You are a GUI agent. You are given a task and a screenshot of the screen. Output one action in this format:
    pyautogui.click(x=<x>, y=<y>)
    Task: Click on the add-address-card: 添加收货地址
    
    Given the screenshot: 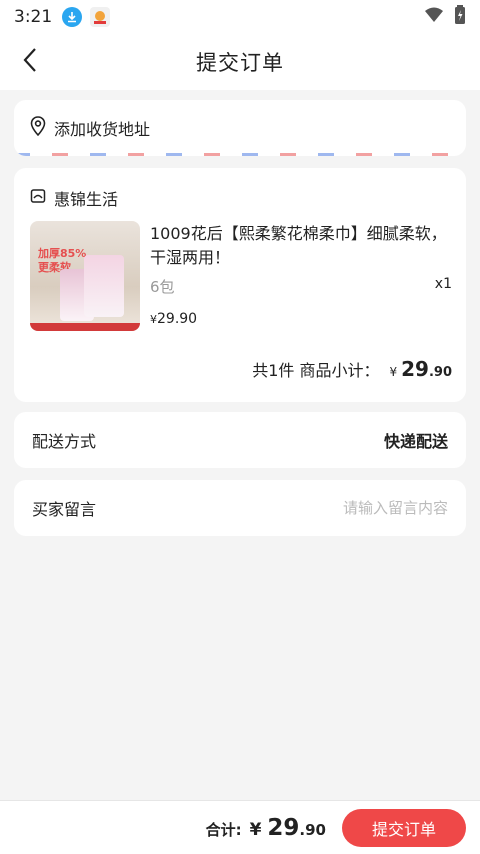 What is the action you would take?
    pyautogui.click(x=240, y=128)
    